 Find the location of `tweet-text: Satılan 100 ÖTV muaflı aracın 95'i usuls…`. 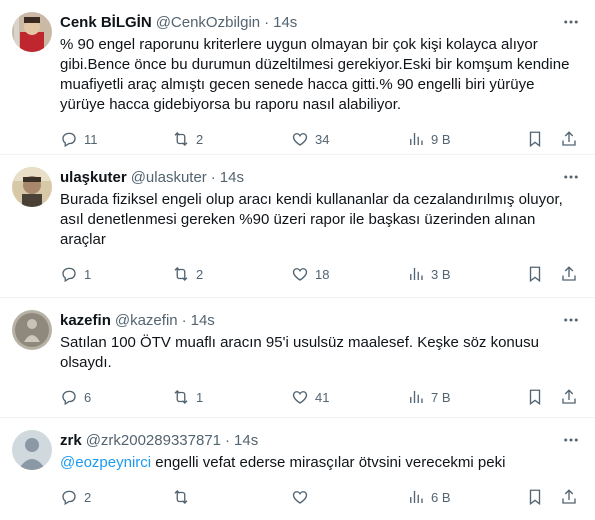

tweet-text: Satılan 100 ÖTV muaflı aracın 95'i usuls… is located at coordinates (299, 352).